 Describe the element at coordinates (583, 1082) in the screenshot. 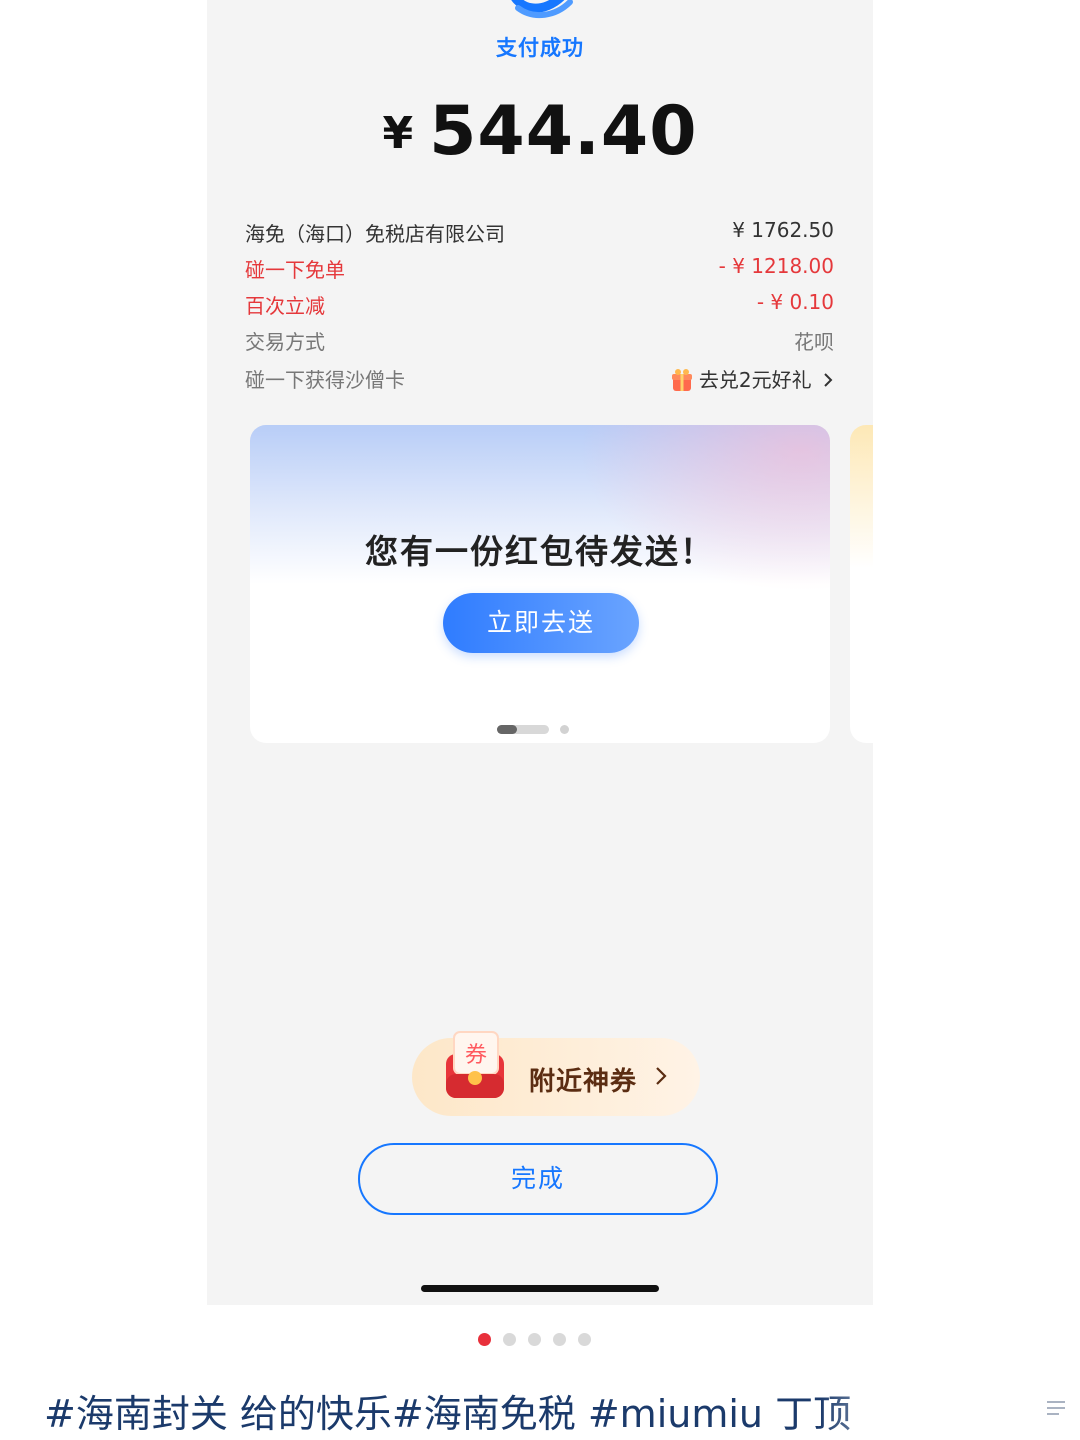

I see `nearby-coupons-label: 附近神券` at that location.